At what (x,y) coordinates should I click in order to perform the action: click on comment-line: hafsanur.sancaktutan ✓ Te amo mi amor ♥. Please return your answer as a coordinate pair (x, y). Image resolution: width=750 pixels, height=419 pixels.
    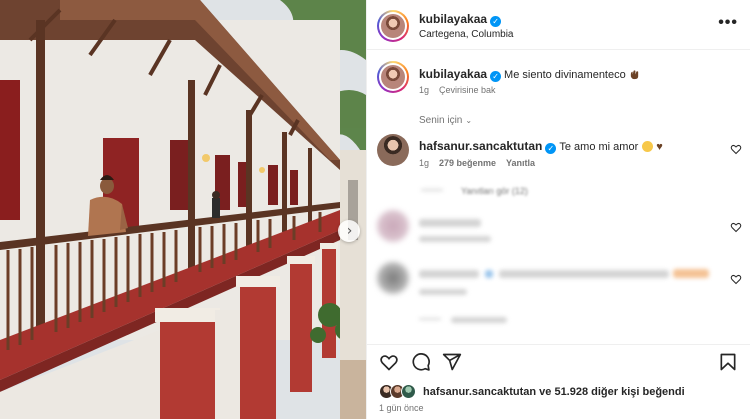
    Looking at the image, I should click on (541, 146).